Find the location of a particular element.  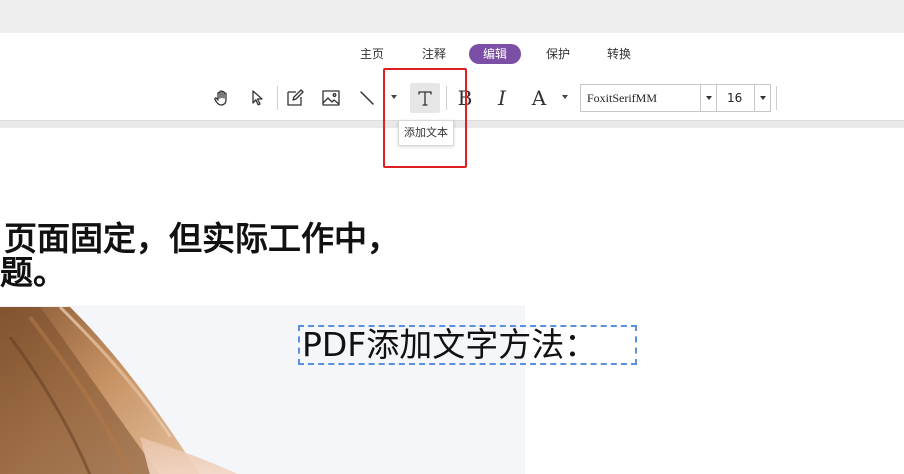

line-icon is located at coordinates (367, 98).